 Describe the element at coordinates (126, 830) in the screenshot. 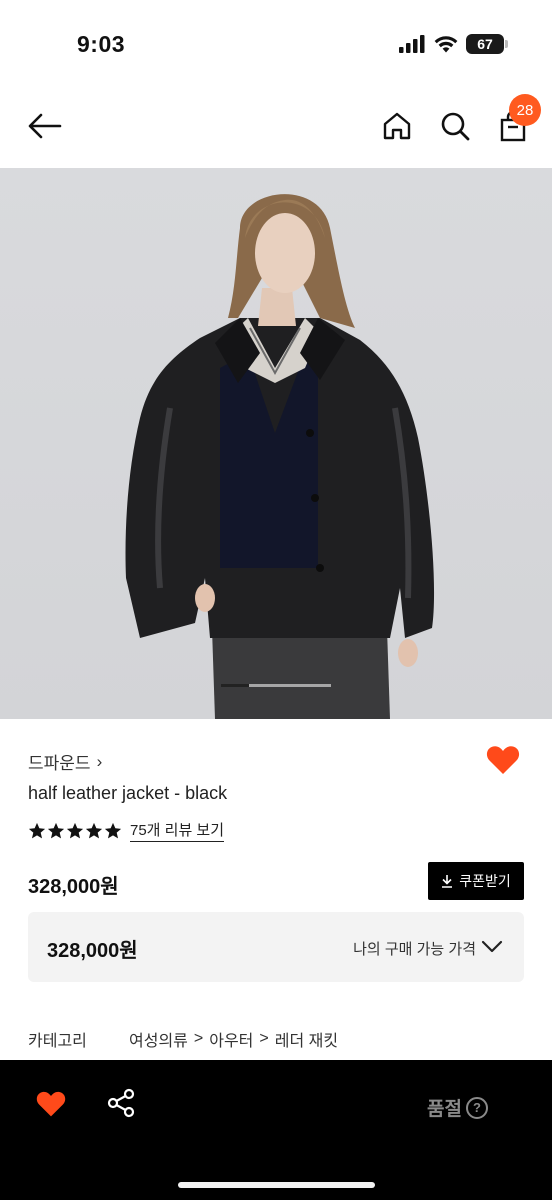

I see `rating-row: 75개 리뷰 보기` at that location.